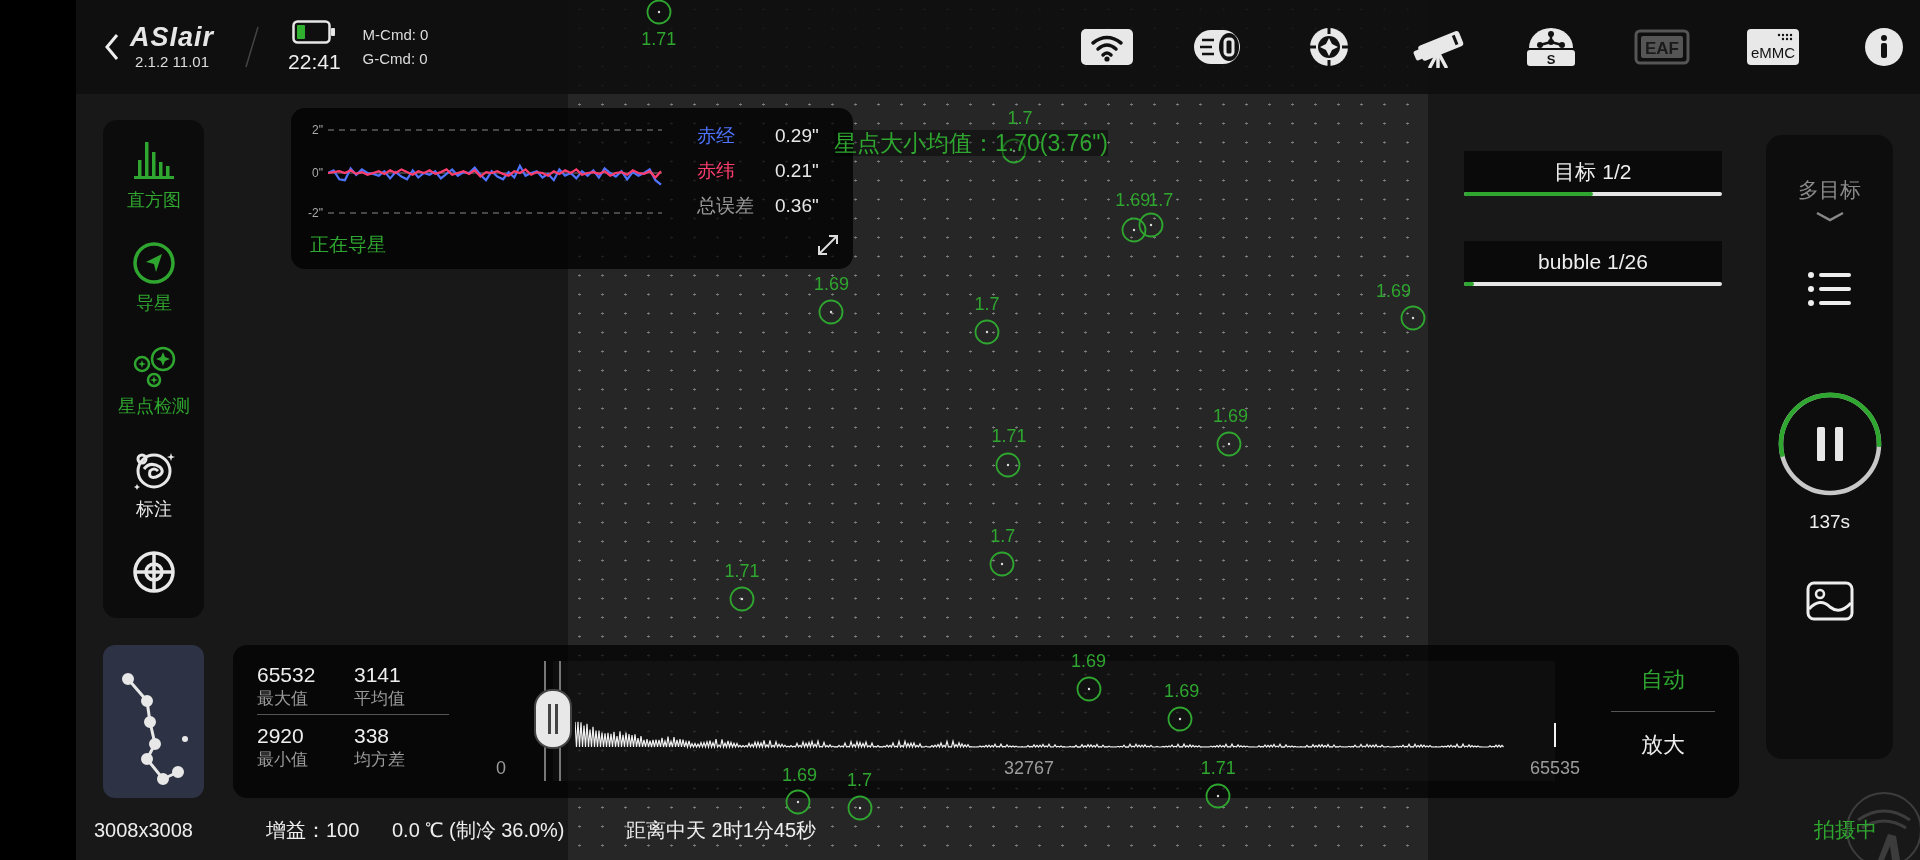 This screenshot has width=1920, height=860. What do you see at coordinates (1829, 190) in the screenshot?
I see `multi-target-label: 多目标` at bounding box center [1829, 190].